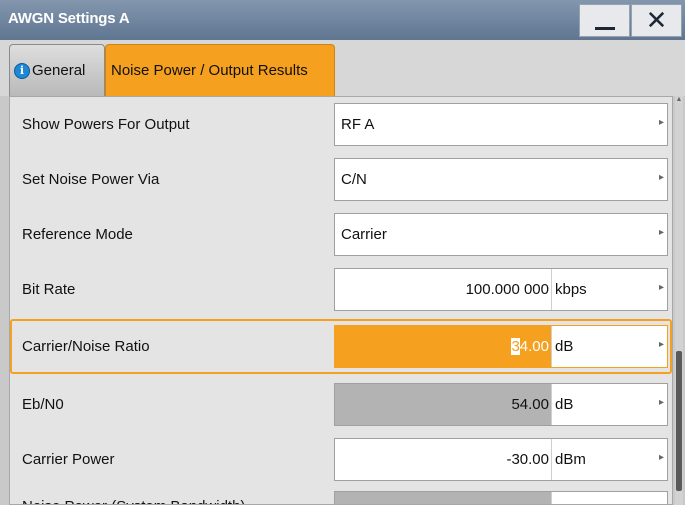  Describe the element at coordinates (501, 497) in the screenshot. I see `noise-power-field: -64.00 dBm` at that location.